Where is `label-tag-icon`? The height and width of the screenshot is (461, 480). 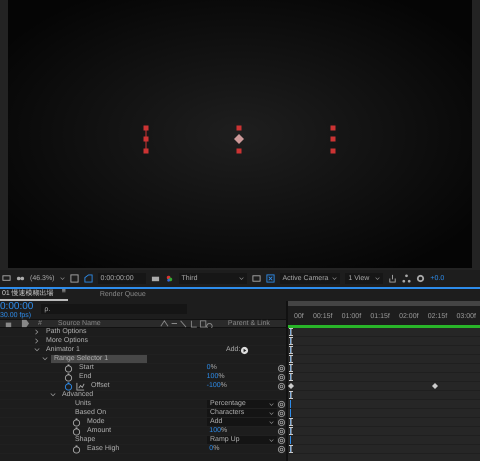 label-tag-icon is located at coordinates (25, 323).